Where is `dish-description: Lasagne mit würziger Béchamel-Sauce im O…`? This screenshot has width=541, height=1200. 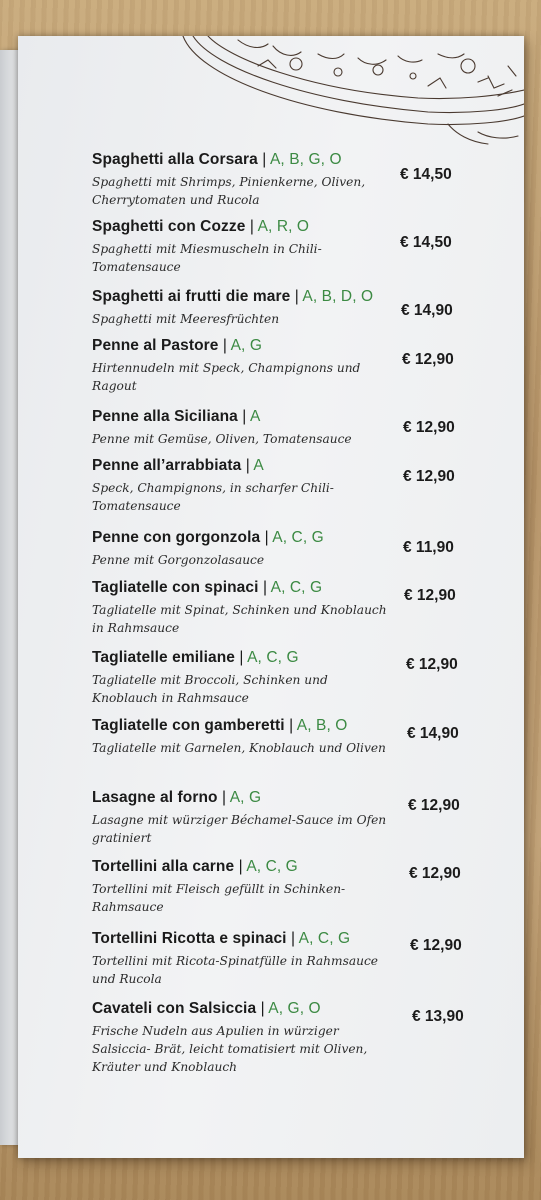
dish-description: Lasagne mit würziger Béchamel-Sauce im O… is located at coordinates (239, 829).